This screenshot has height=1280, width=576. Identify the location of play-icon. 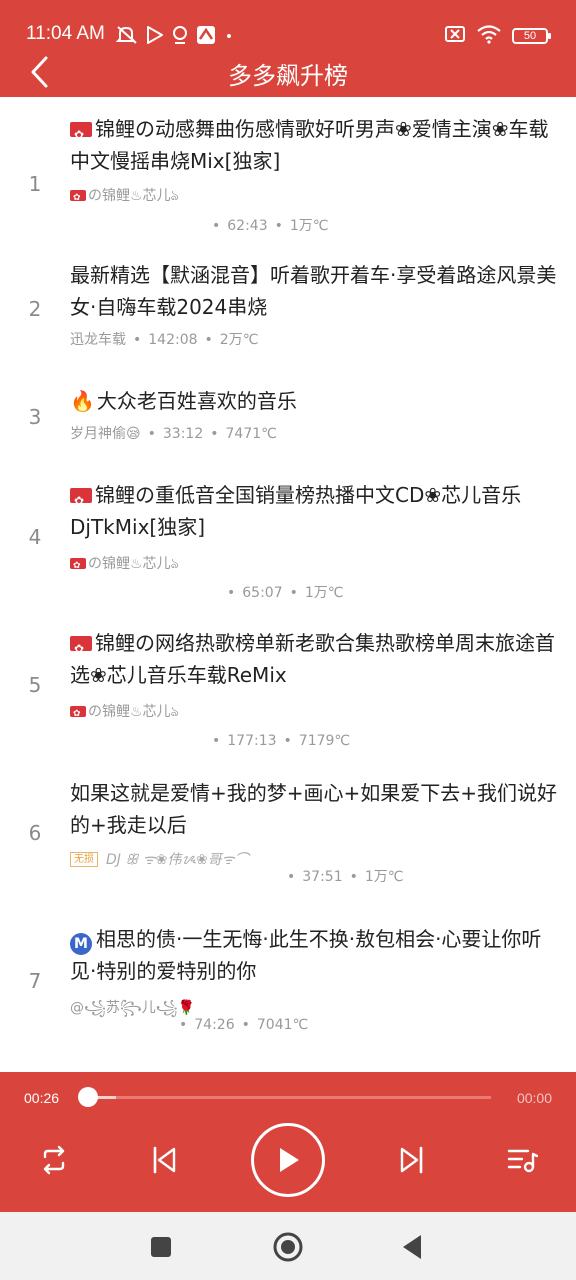
(289, 1160).